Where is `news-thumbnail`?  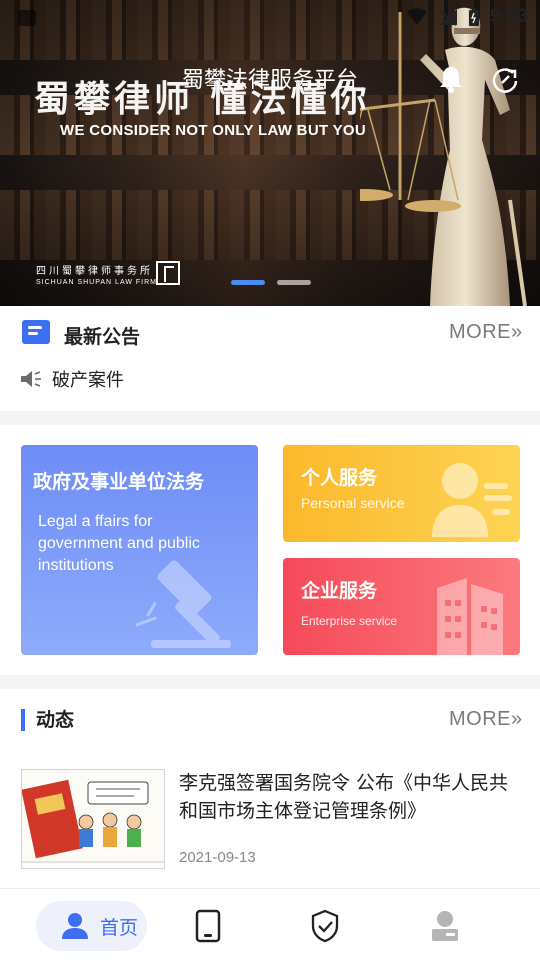 news-thumbnail is located at coordinates (93, 819).